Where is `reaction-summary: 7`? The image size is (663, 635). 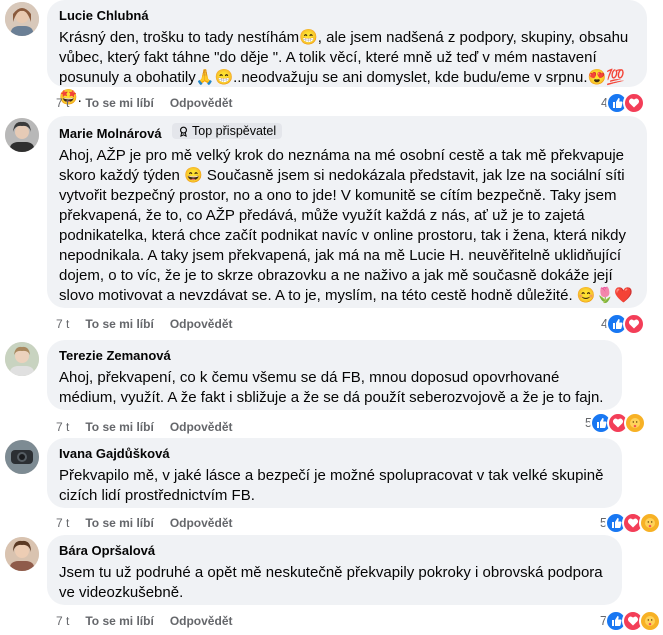
reaction-summary: 7 is located at coordinates (630, 621).